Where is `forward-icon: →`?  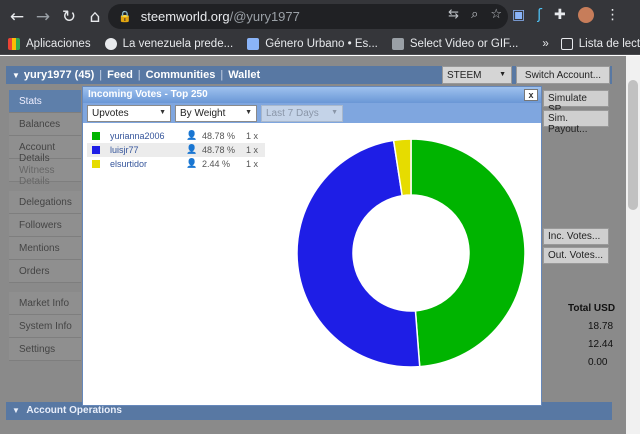
forward-icon: → is located at coordinates (43, 17).